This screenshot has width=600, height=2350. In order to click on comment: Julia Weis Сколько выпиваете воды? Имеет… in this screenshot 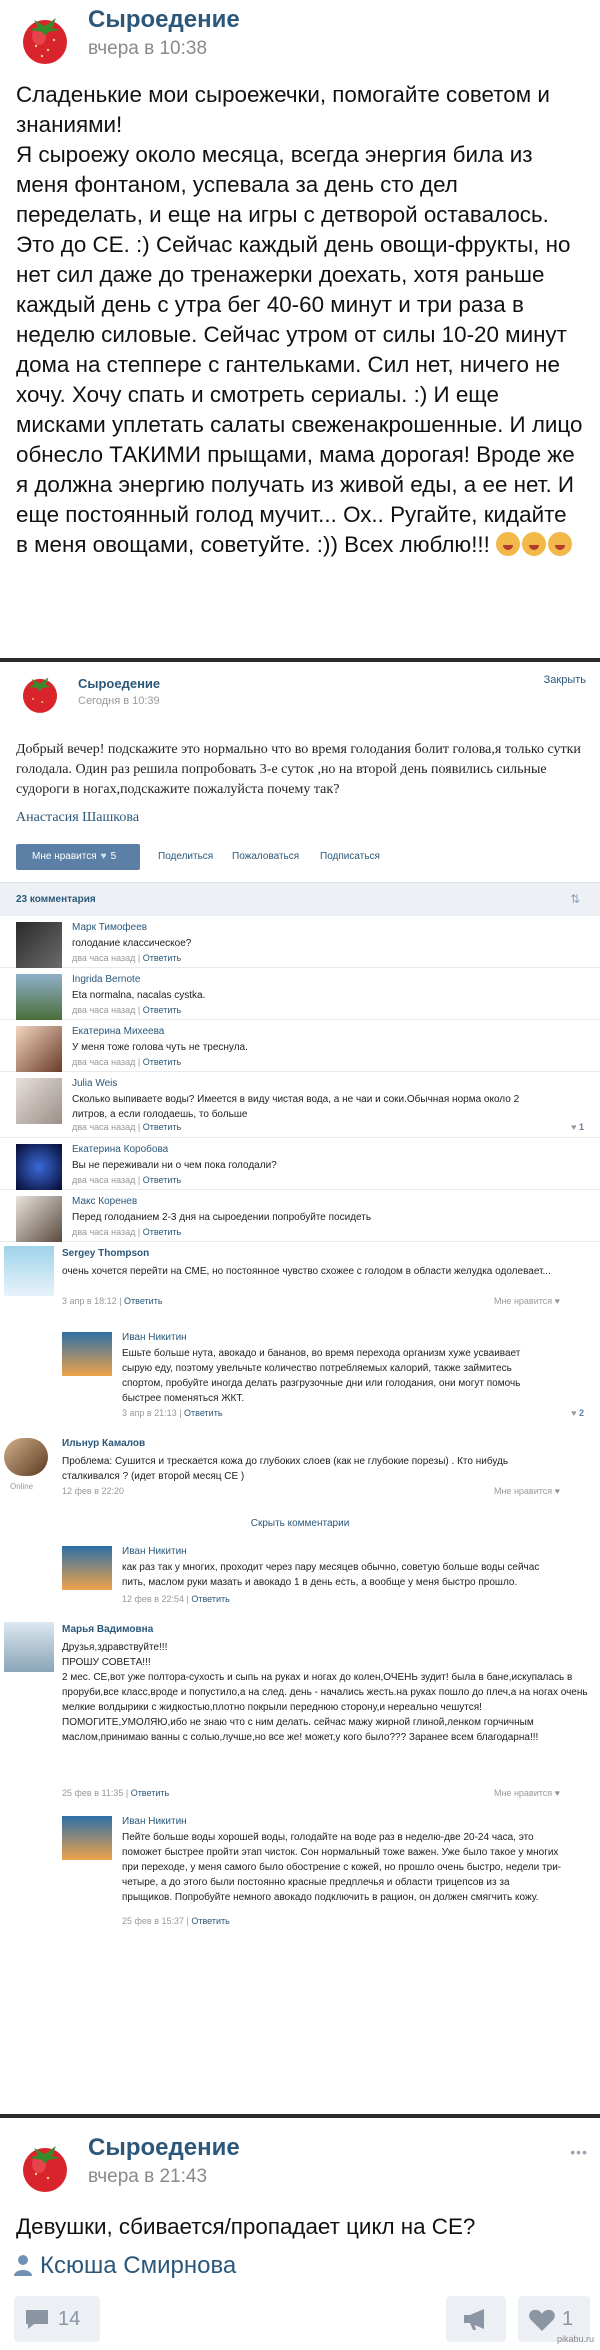, I will do `click(300, 1105)`.